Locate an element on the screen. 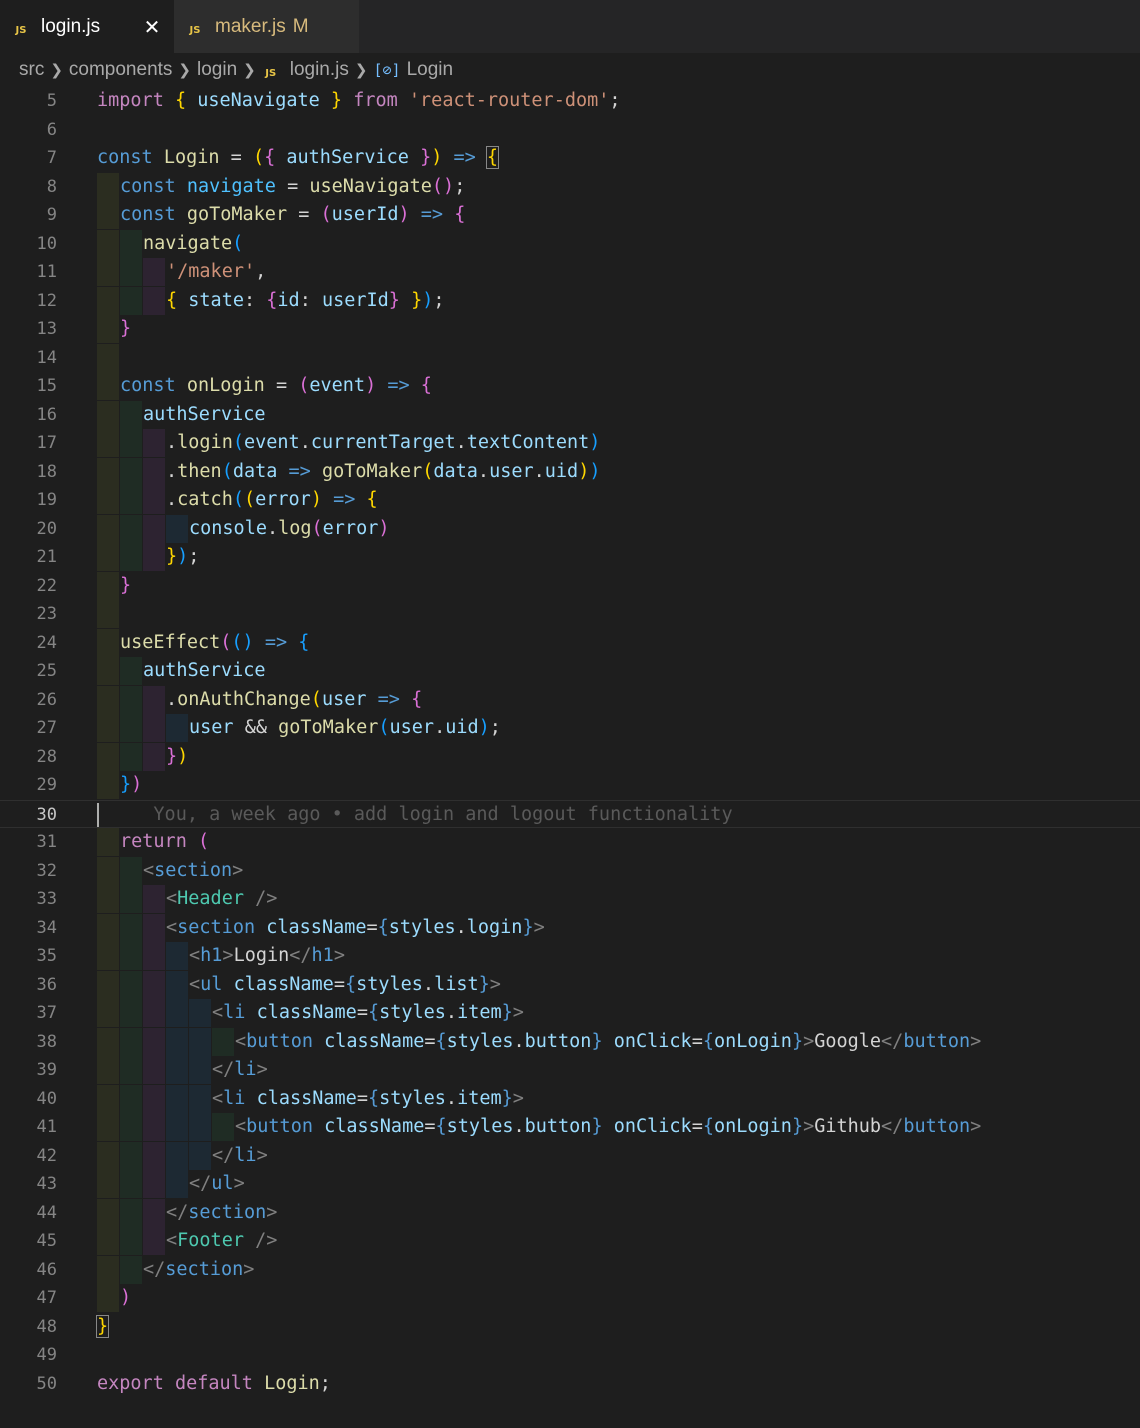  breadcrumb-components: components is located at coordinates (121, 70).